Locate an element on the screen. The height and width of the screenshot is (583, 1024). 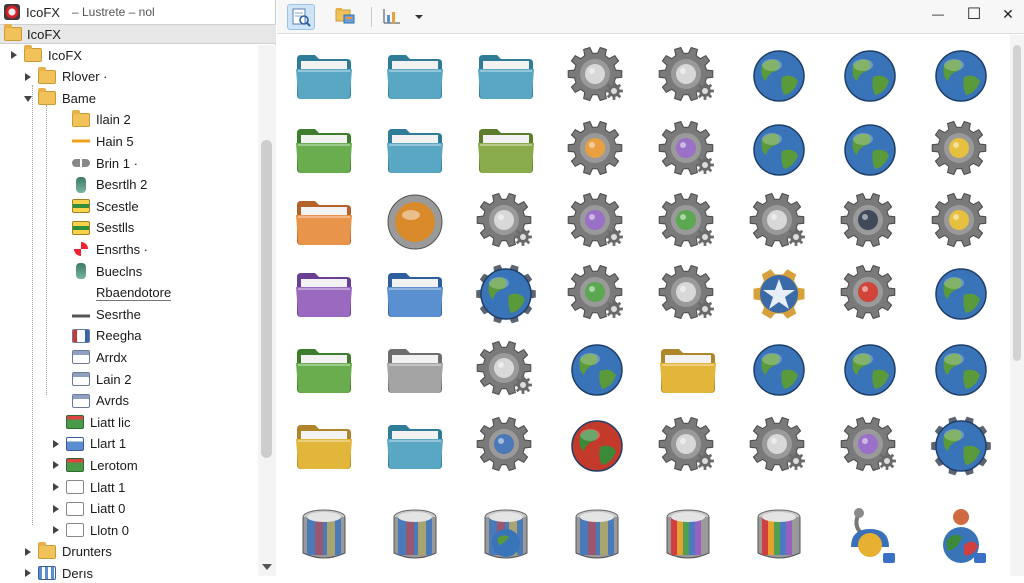
gear-orange-icon is located at coordinates (597, 150).